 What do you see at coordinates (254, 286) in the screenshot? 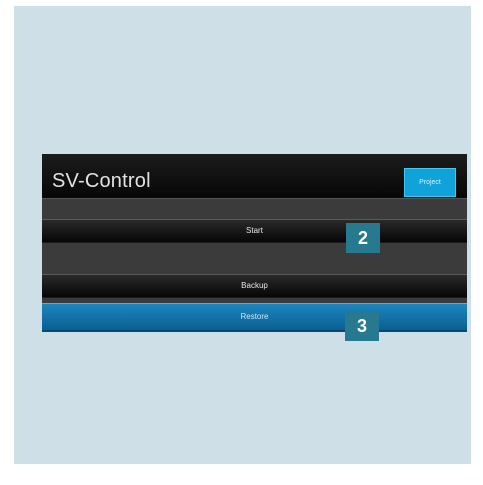
I see `backup-button: Backup` at bounding box center [254, 286].